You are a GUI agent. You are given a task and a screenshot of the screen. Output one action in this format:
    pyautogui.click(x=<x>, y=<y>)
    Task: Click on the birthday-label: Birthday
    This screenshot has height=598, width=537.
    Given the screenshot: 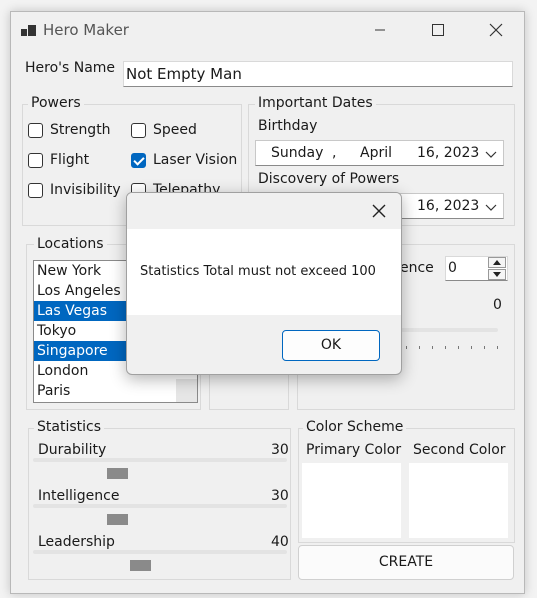 What is the action you would take?
    pyautogui.click(x=288, y=126)
    